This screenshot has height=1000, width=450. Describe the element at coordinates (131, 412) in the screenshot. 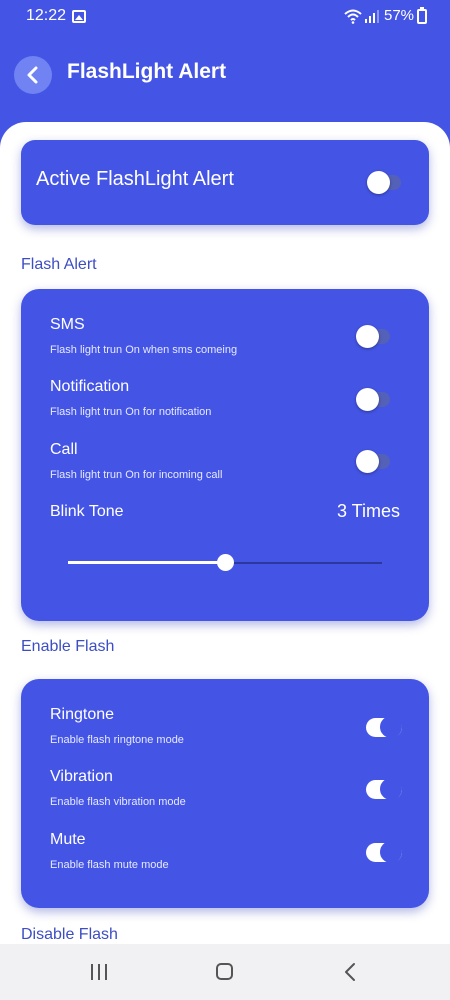

I see `notification-subtitle: Flash light trun On for notification` at that location.